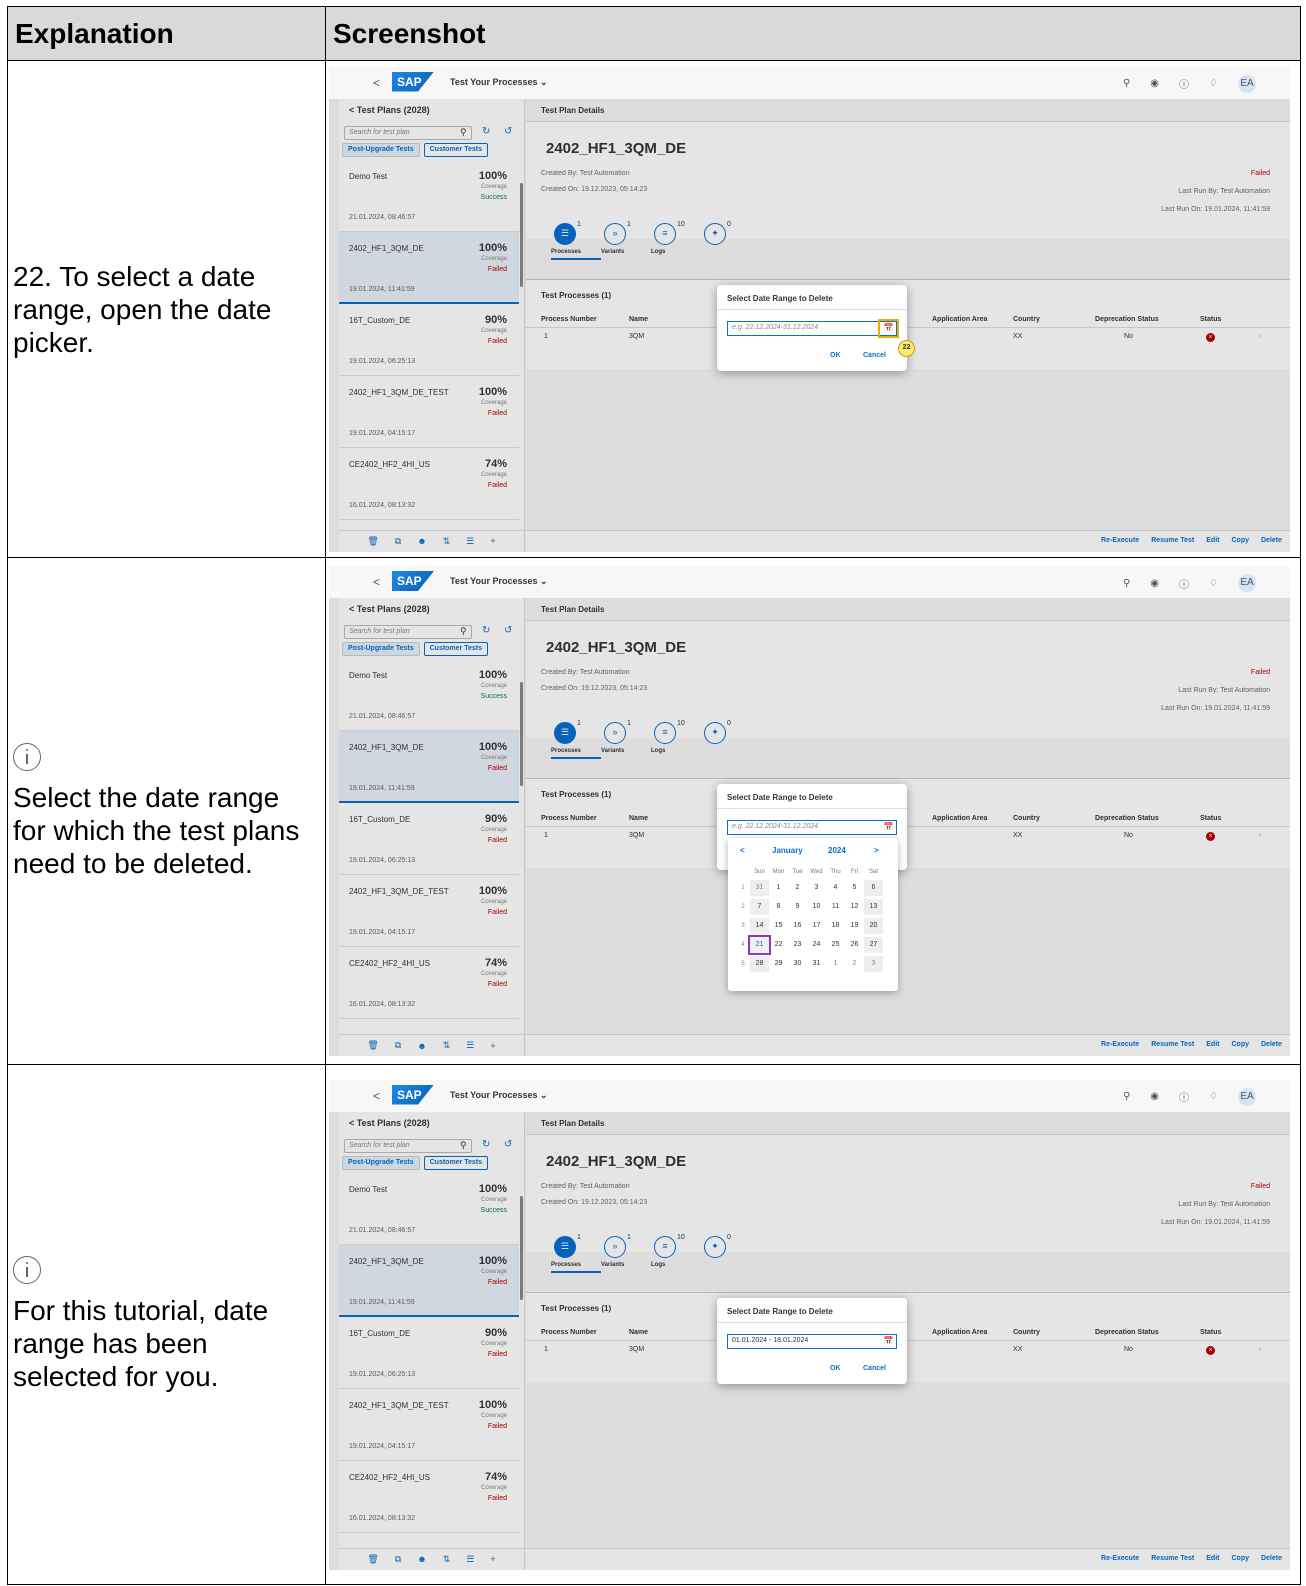 This screenshot has height=1586, width=1306. I want to click on calendar-day: 25, so click(835, 945).